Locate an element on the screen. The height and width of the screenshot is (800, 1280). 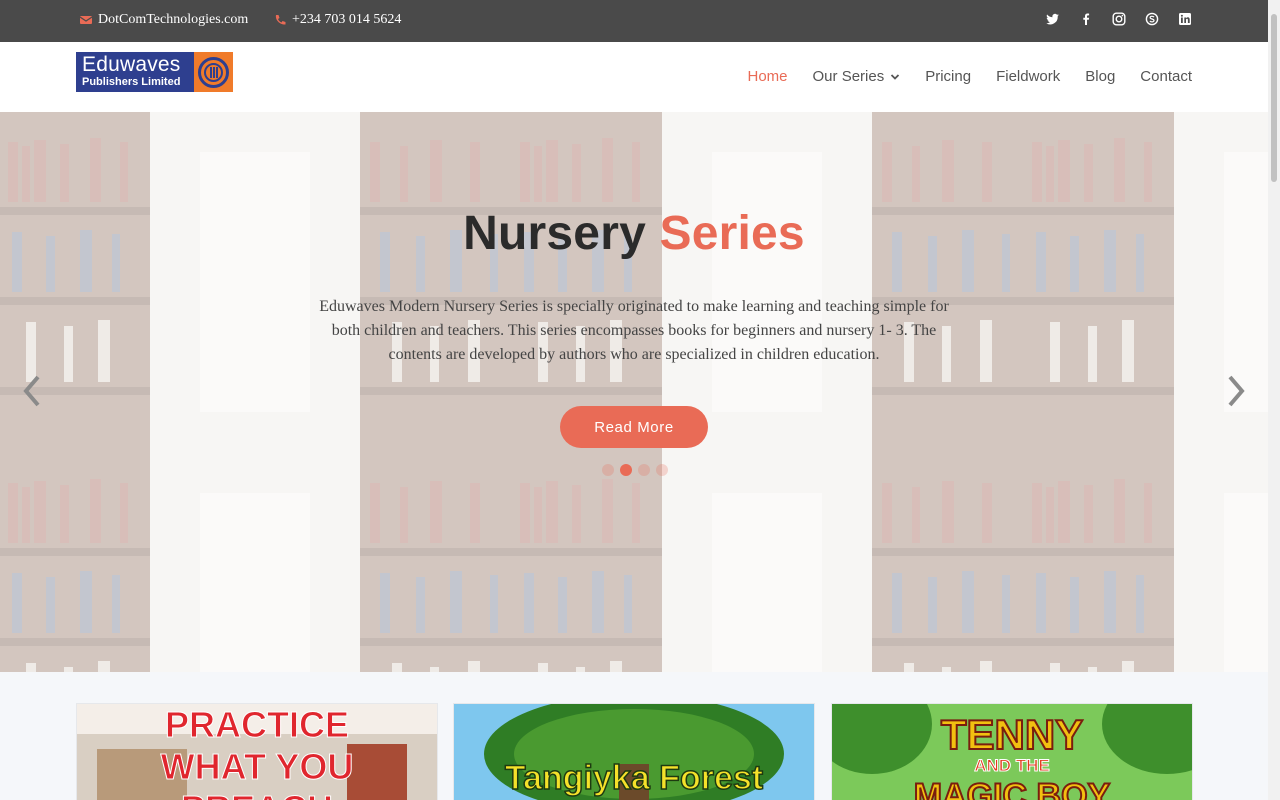
logo: Eduwaves Publishers Limited is located at coordinates (154, 72).